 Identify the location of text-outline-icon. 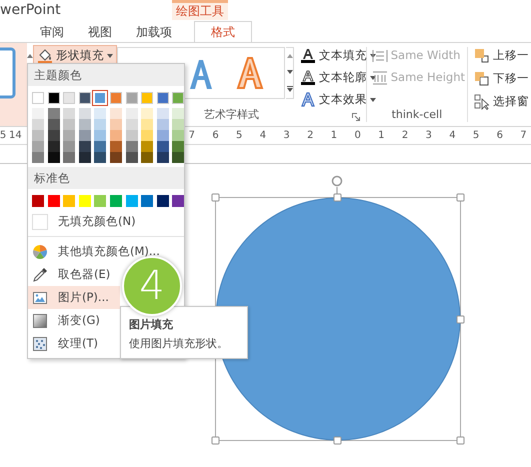
(308, 78).